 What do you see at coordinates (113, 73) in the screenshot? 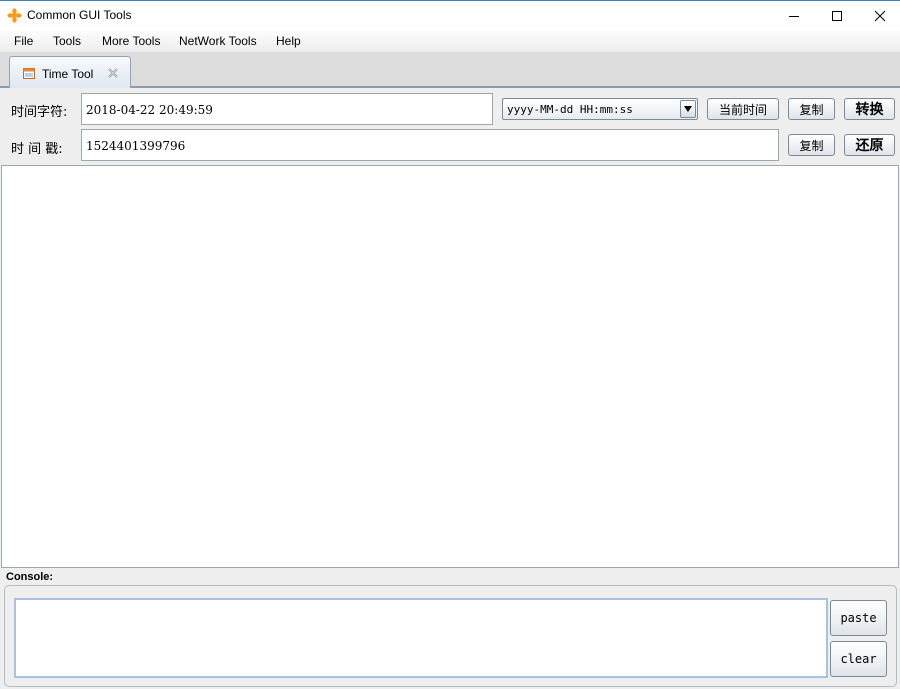
I see `tab-close-icon` at bounding box center [113, 73].